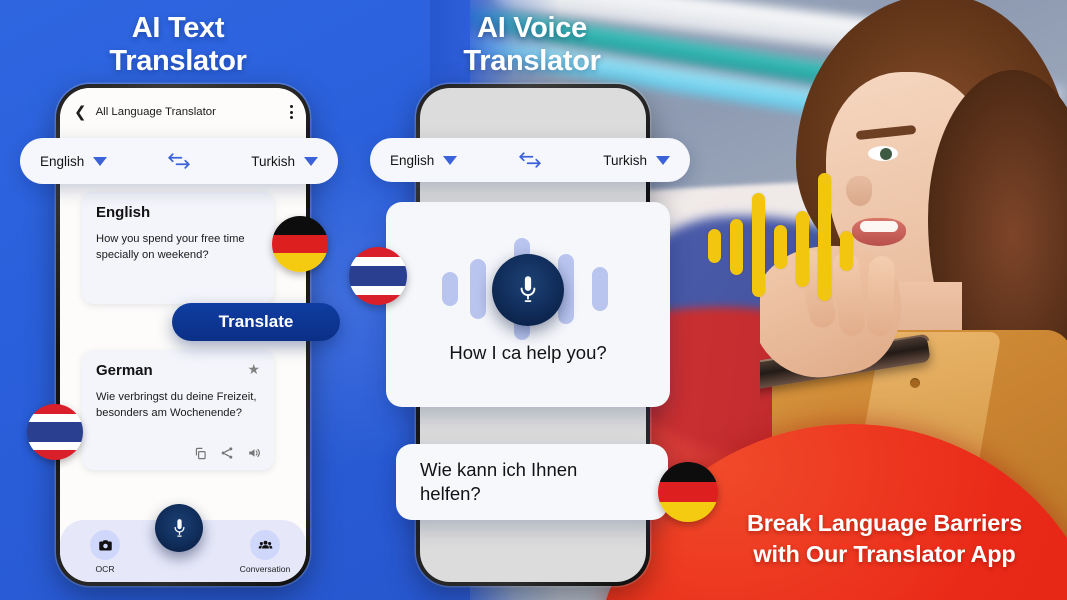 The height and width of the screenshot is (600, 1067). I want to click on kebab-menu-icon, so click(291, 112).